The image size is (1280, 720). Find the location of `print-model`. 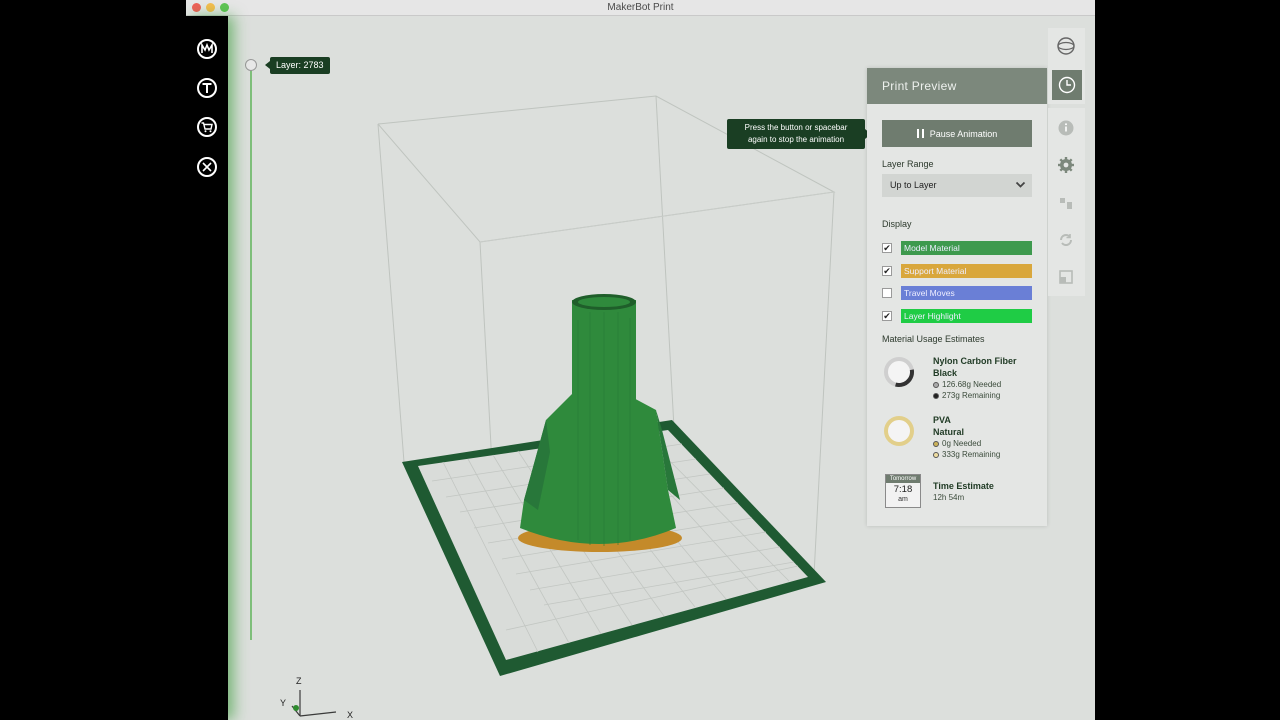

print-model is located at coordinates (600, 423).